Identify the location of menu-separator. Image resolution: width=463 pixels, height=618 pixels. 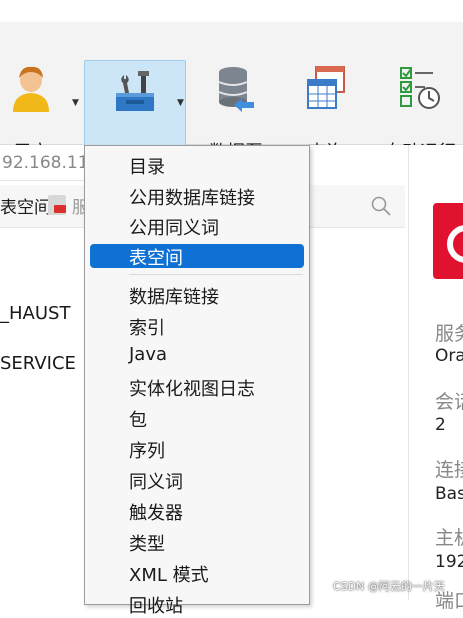
(216, 274).